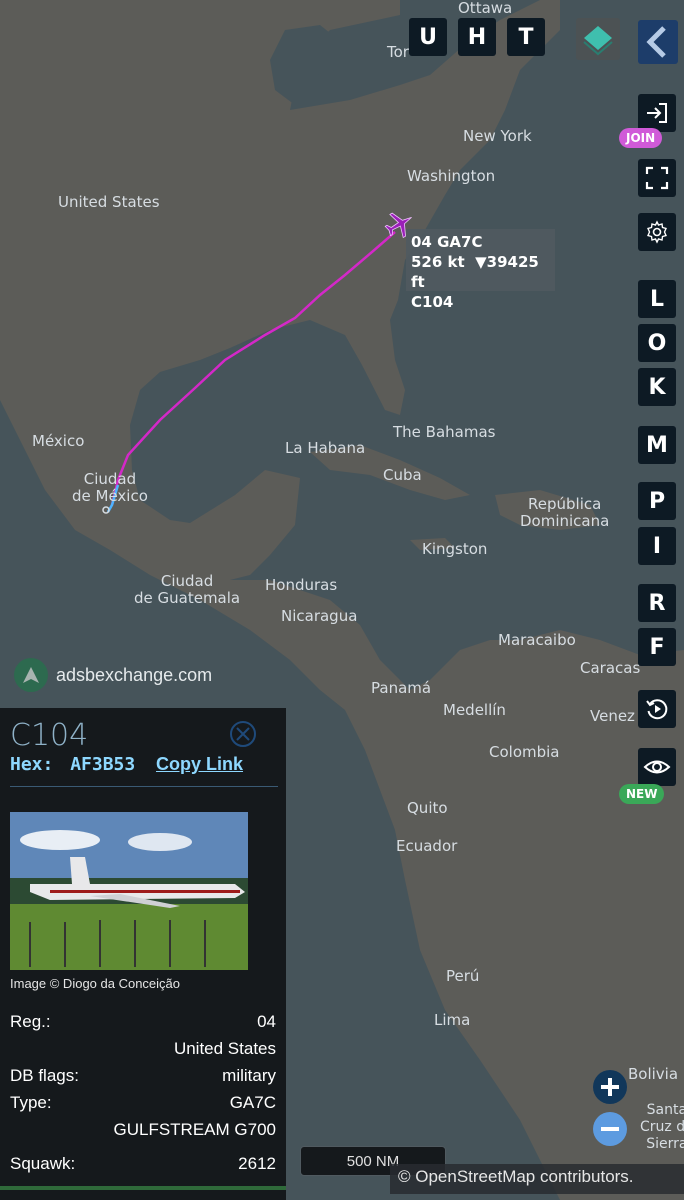 The height and width of the screenshot is (1200, 684). I want to click on map-label-venezuela: Venez, so click(612, 716).